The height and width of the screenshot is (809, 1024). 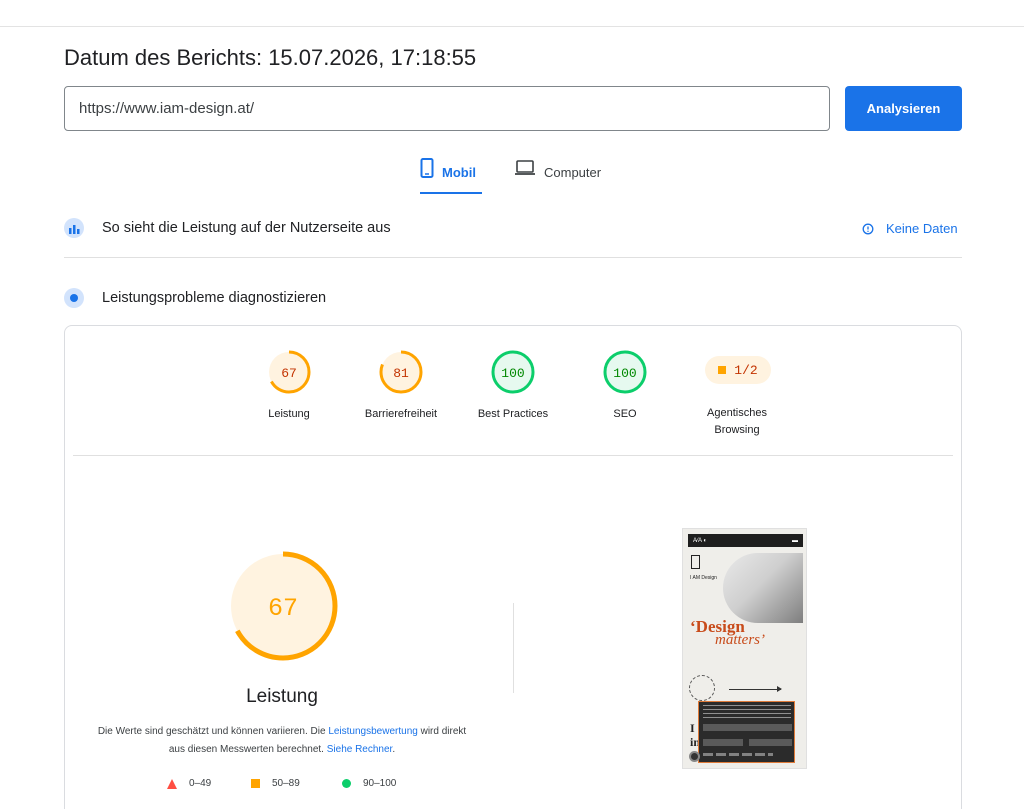 I want to click on legend-average: 50–89, so click(x=275, y=783).